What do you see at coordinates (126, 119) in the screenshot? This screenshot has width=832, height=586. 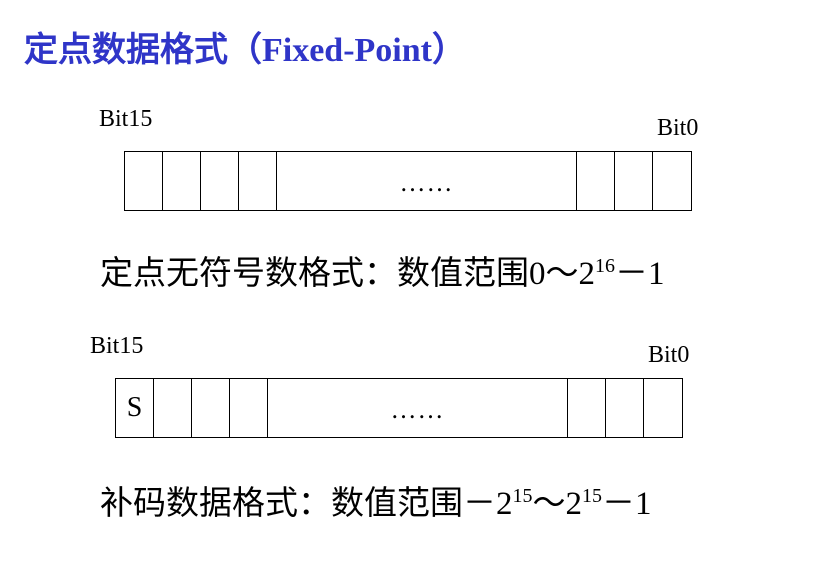 I see `unsigned-msb-label: Bit15` at bounding box center [126, 119].